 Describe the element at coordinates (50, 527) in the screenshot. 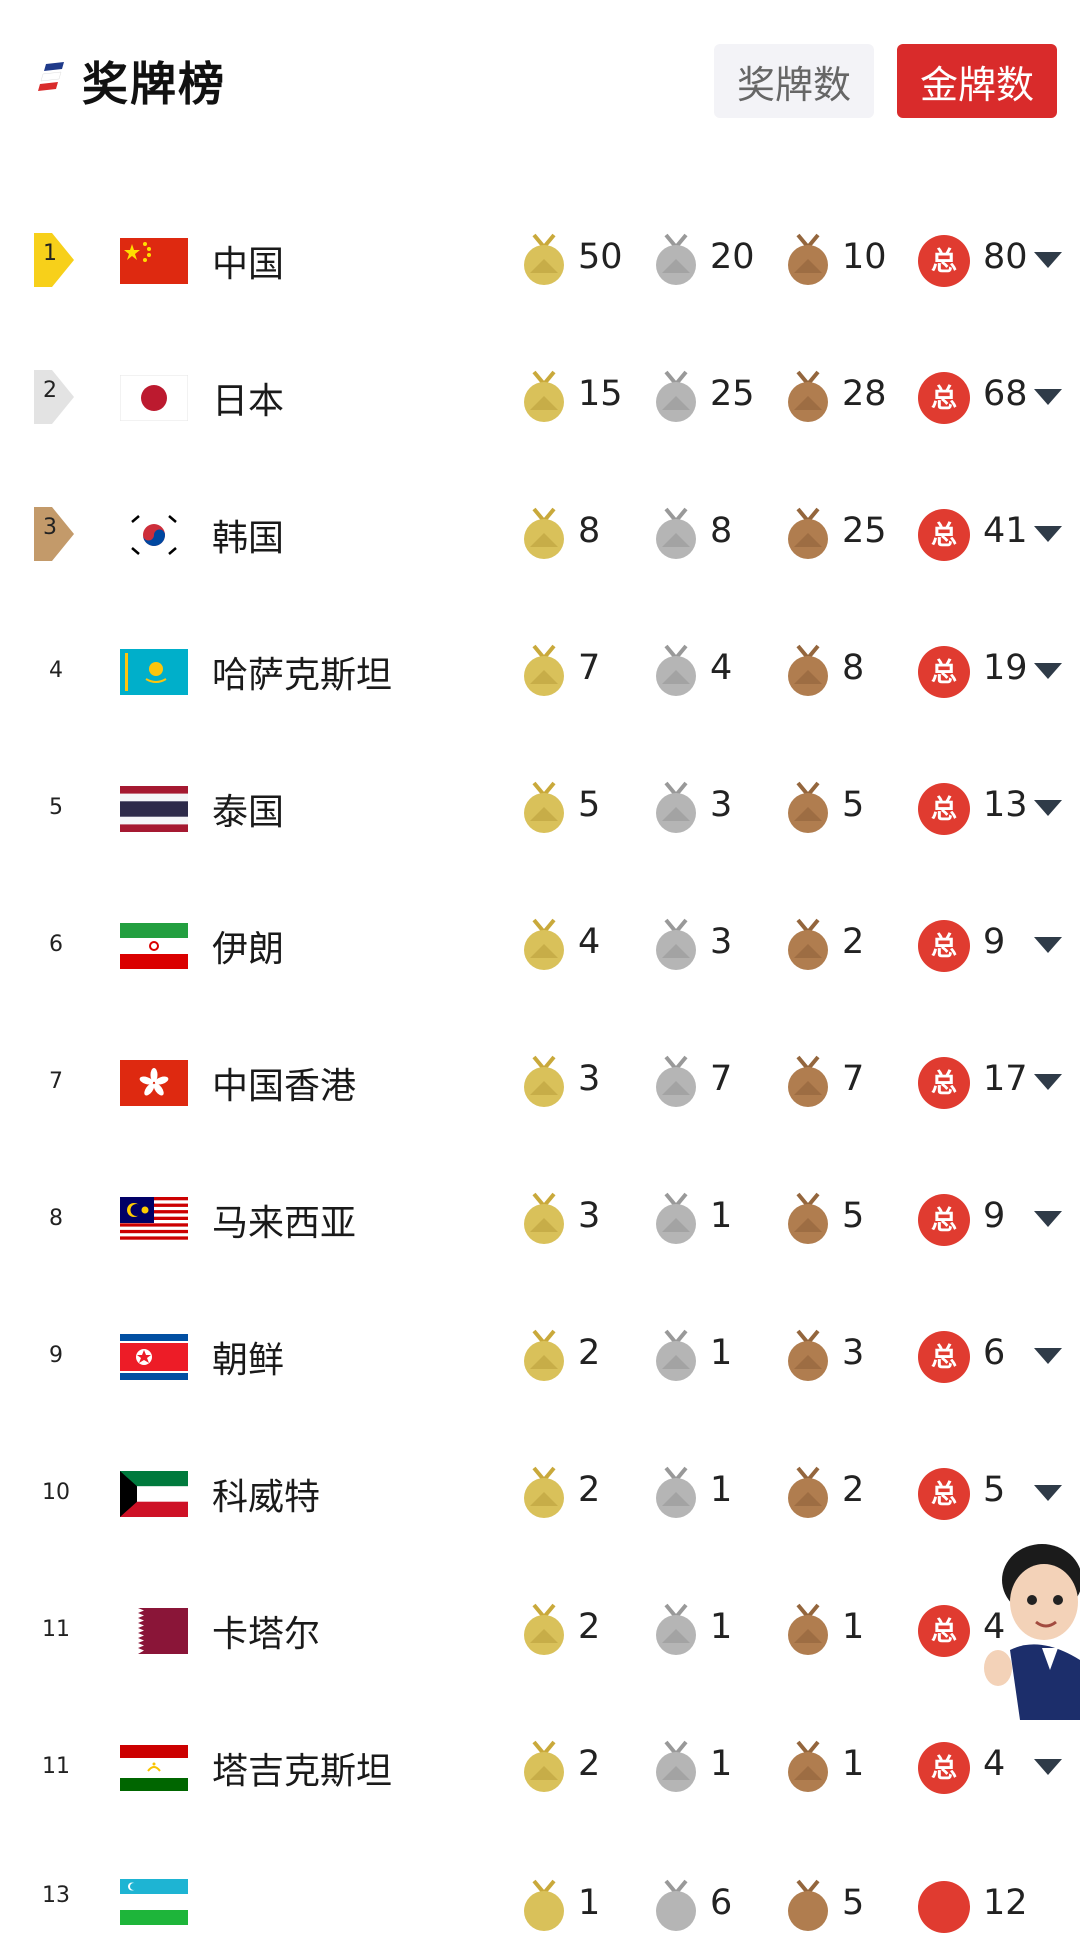

I see `rank-number: 3` at that location.